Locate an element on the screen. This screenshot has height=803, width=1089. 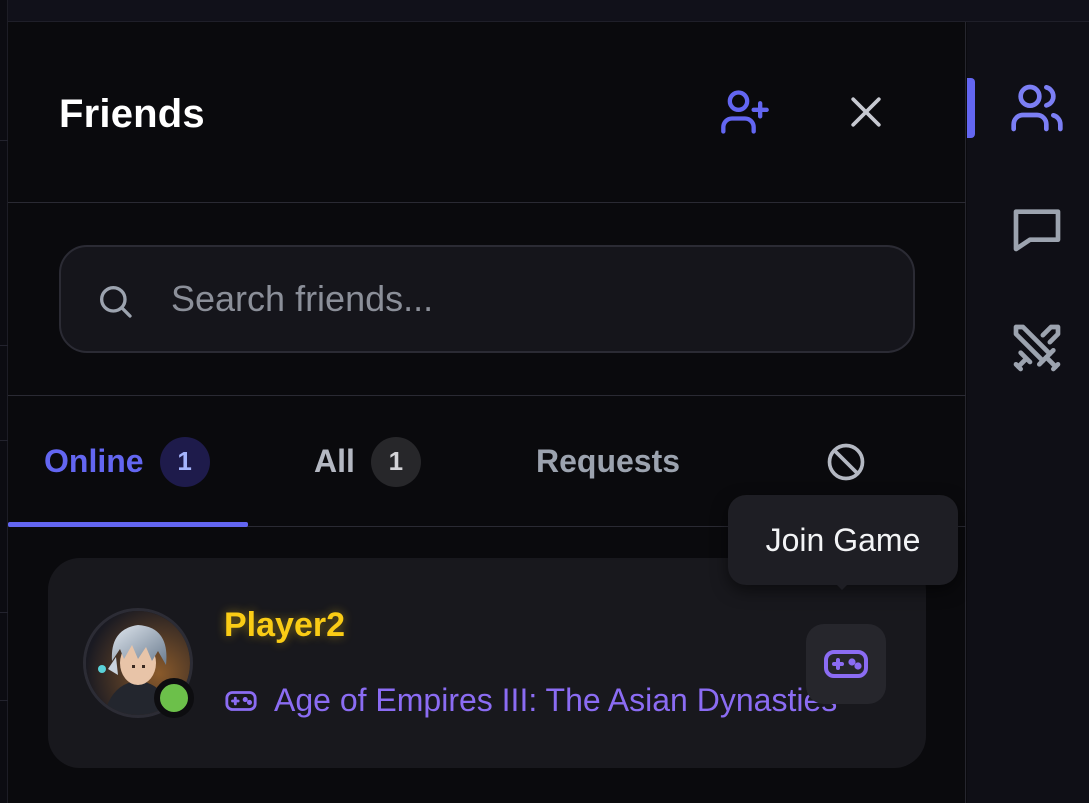
rail-chat-button is located at coordinates (1037, 228).